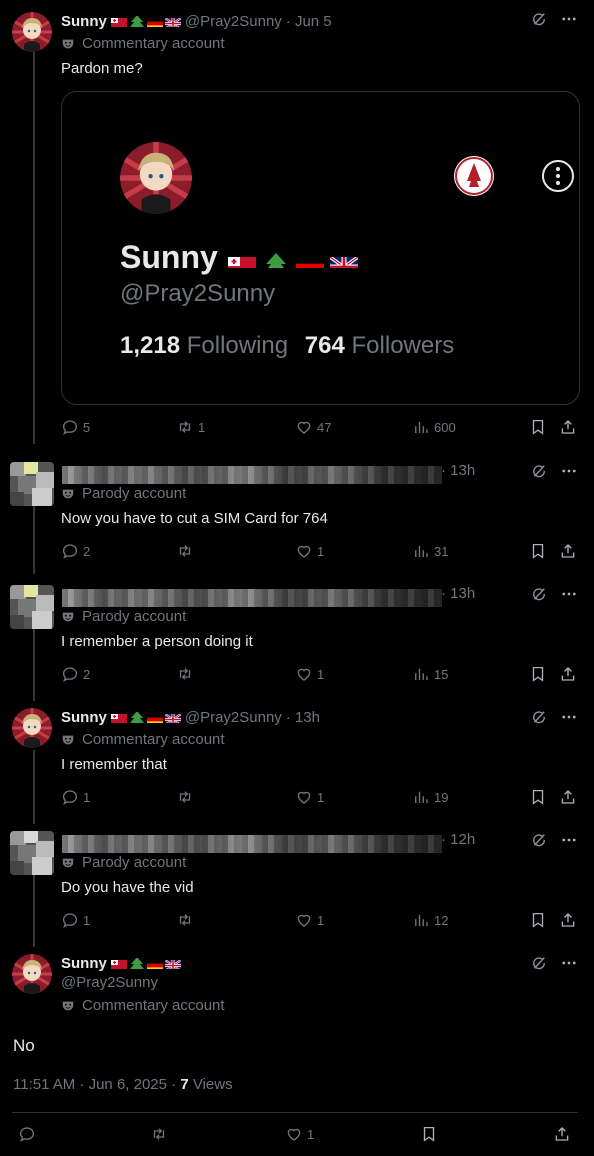  Describe the element at coordinates (68, 44) in the screenshot. I see `mask-icon` at that location.